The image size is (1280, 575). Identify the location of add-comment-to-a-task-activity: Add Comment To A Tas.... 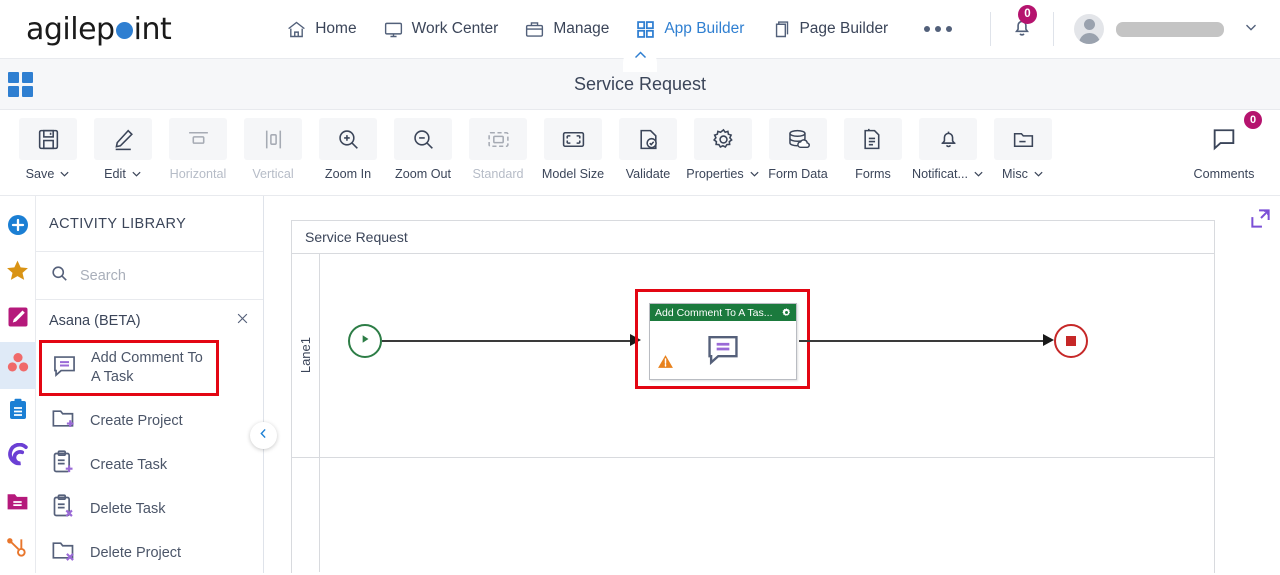
(723, 341).